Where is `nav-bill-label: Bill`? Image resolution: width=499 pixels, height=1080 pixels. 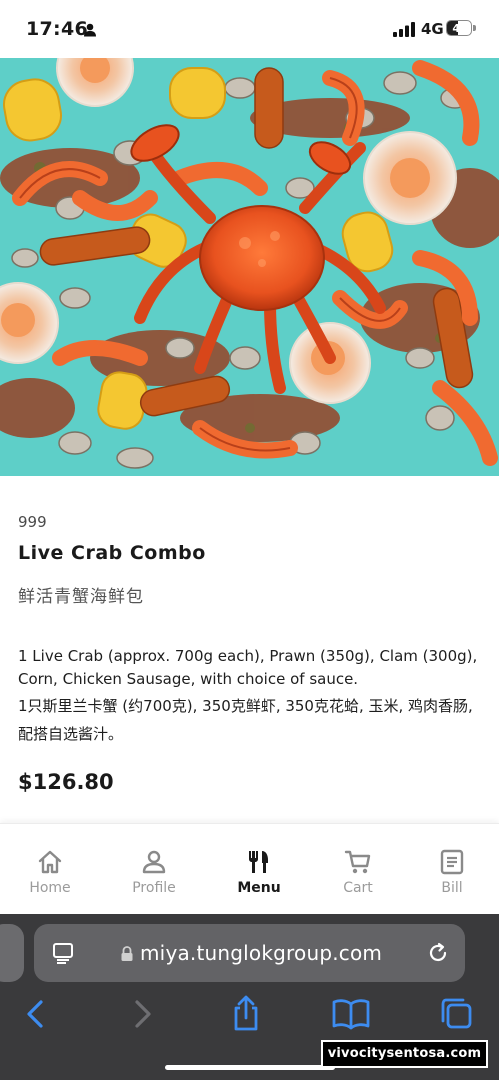 nav-bill-label: Bill is located at coordinates (452, 888).